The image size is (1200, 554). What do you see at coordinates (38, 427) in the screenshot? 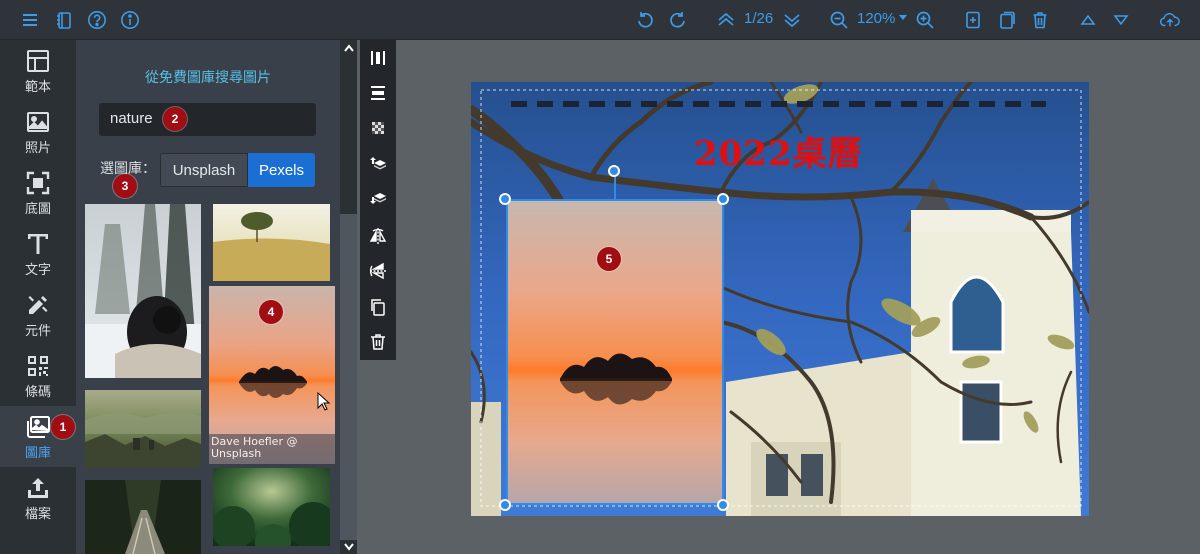
I see `gallery-icon` at bounding box center [38, 427].